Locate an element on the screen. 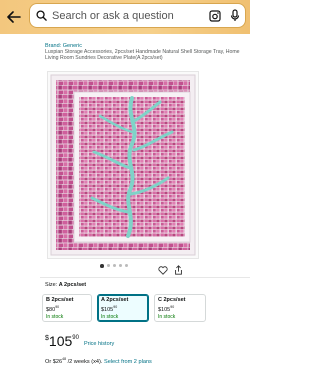 This screenshot has height=369, width=320. price-whole: 105 is located at coordinates (60, 341).